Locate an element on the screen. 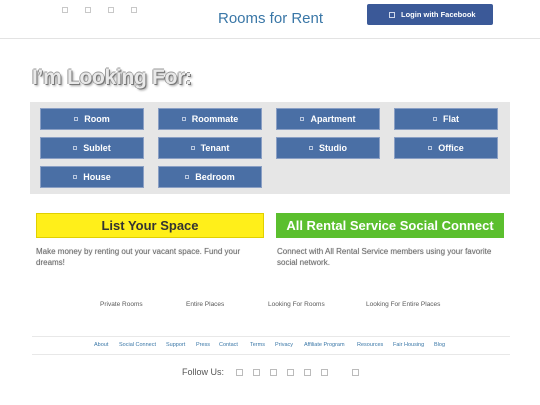 The image size is (540, 405). room-icon is located at coordinates (76, 119).